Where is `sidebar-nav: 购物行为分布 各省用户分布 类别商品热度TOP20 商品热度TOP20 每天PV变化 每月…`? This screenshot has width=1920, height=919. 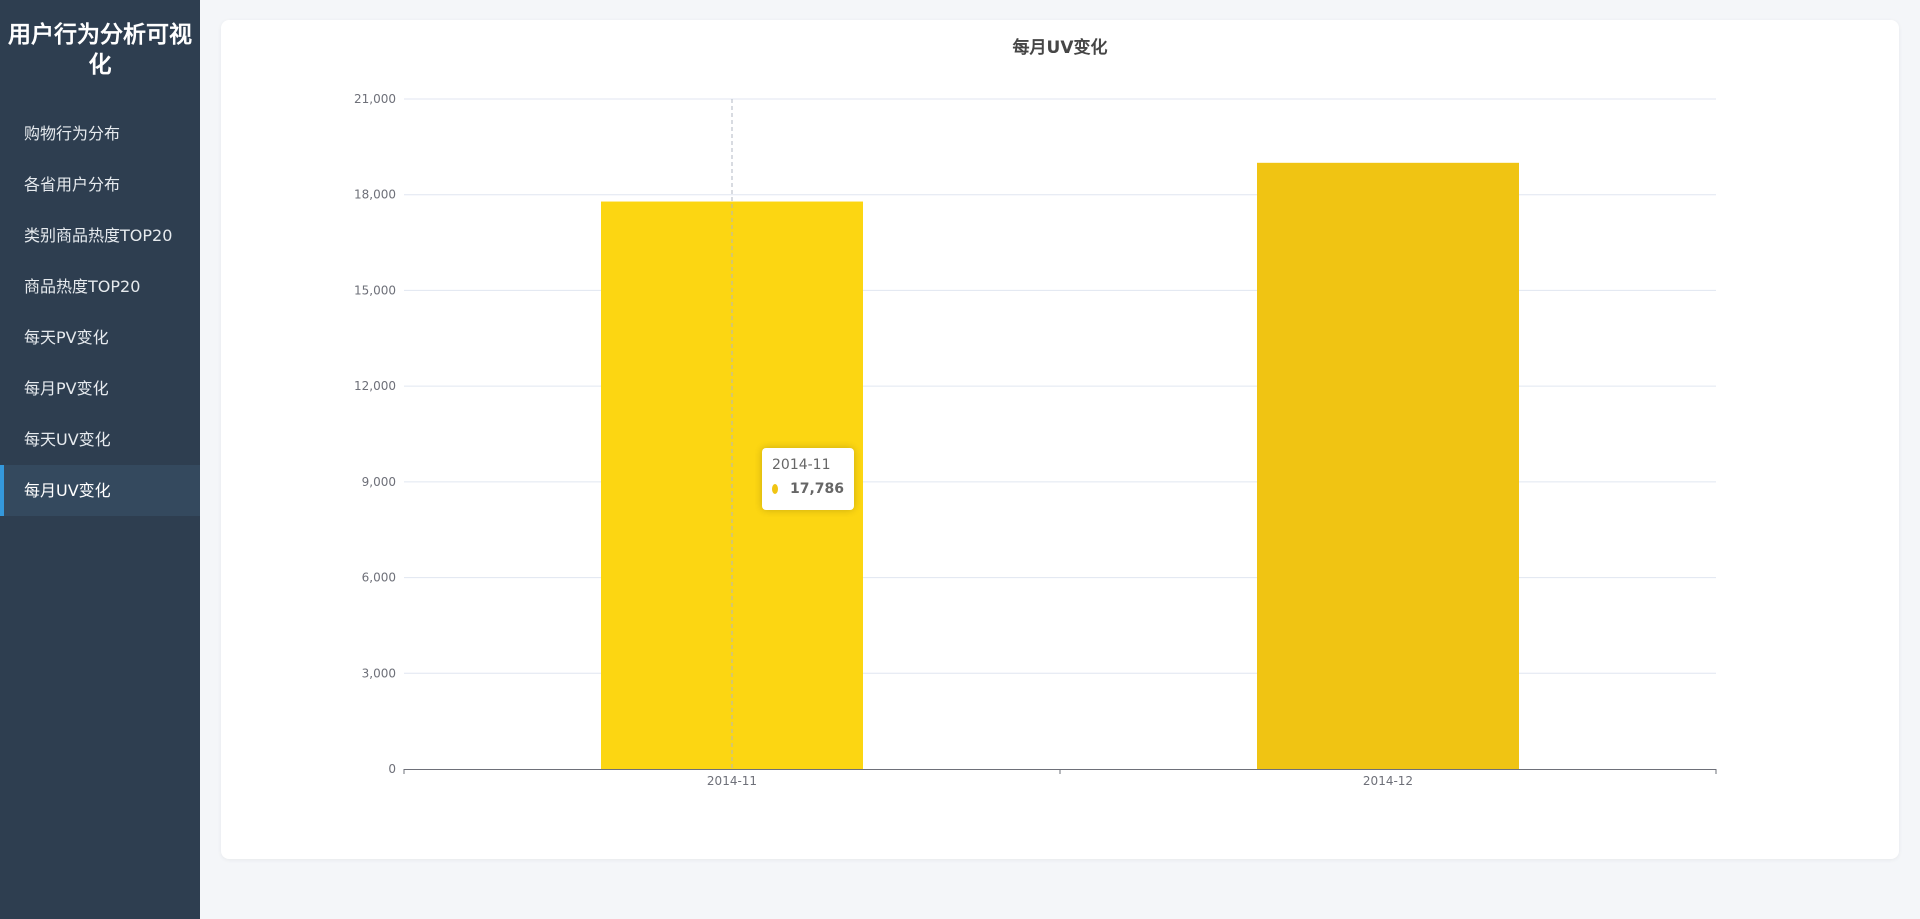 sidebar-nav: 购物行为分布 各省用户分布 类别商品热度TOP20 商品热度TOP20 每天PV变化 每月… is located at coordinates (100, 312).